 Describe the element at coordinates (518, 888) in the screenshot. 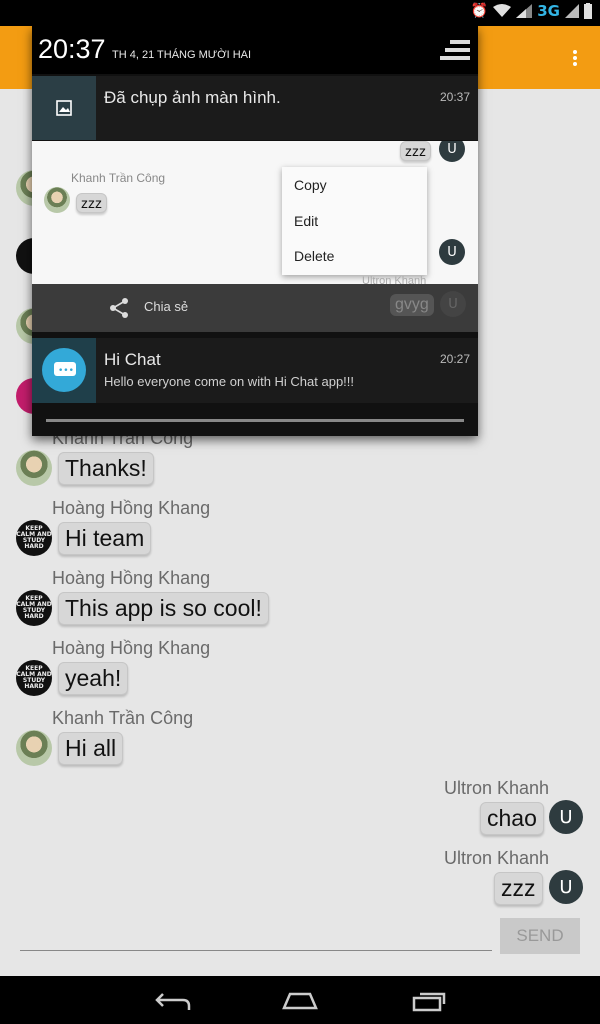

I see `message-bubble: zzz` at that location.